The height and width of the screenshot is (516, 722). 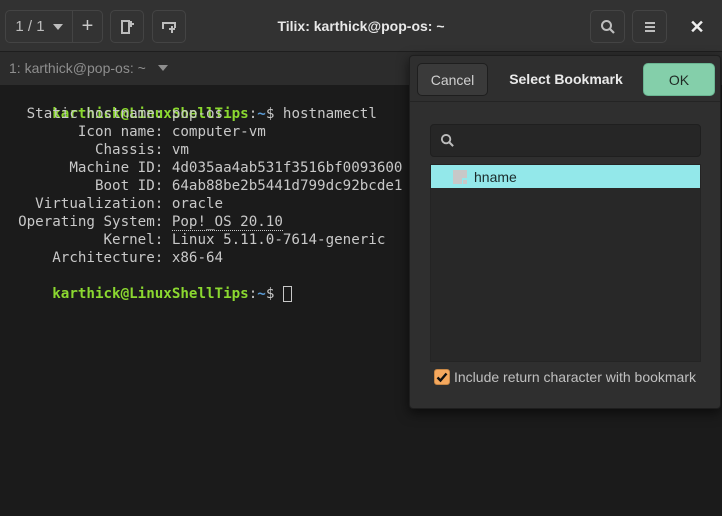 I want to click on split-right-icon, so click(x=127, y=26).